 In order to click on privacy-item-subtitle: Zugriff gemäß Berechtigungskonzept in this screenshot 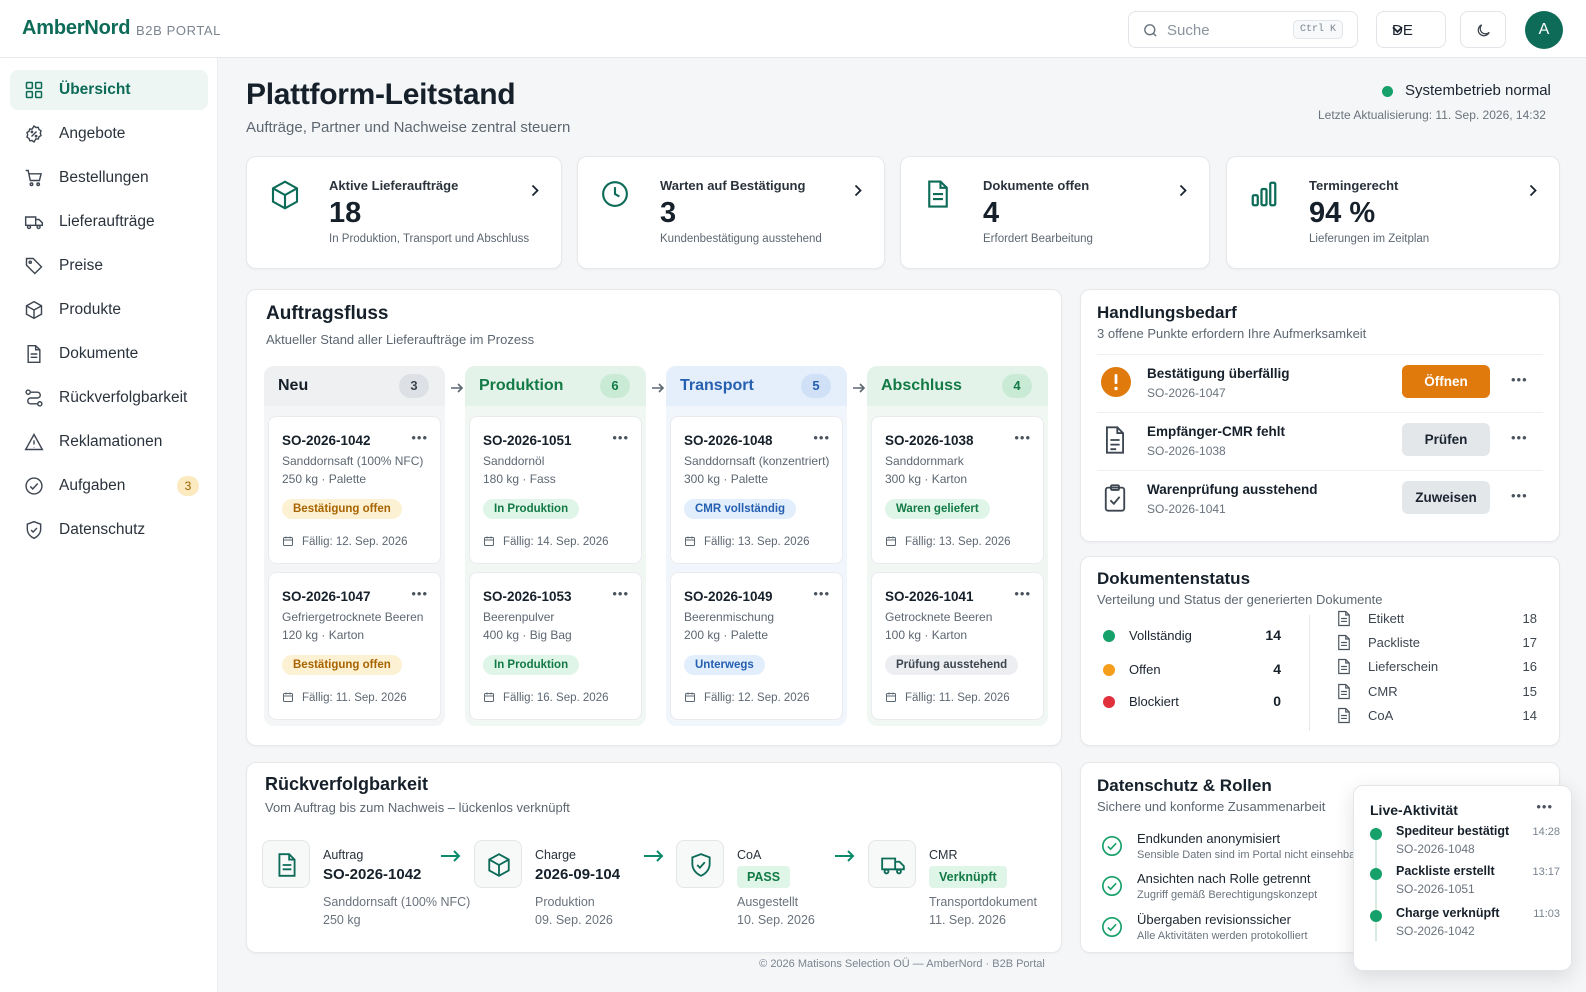, I will do `click(1227, 895)`.